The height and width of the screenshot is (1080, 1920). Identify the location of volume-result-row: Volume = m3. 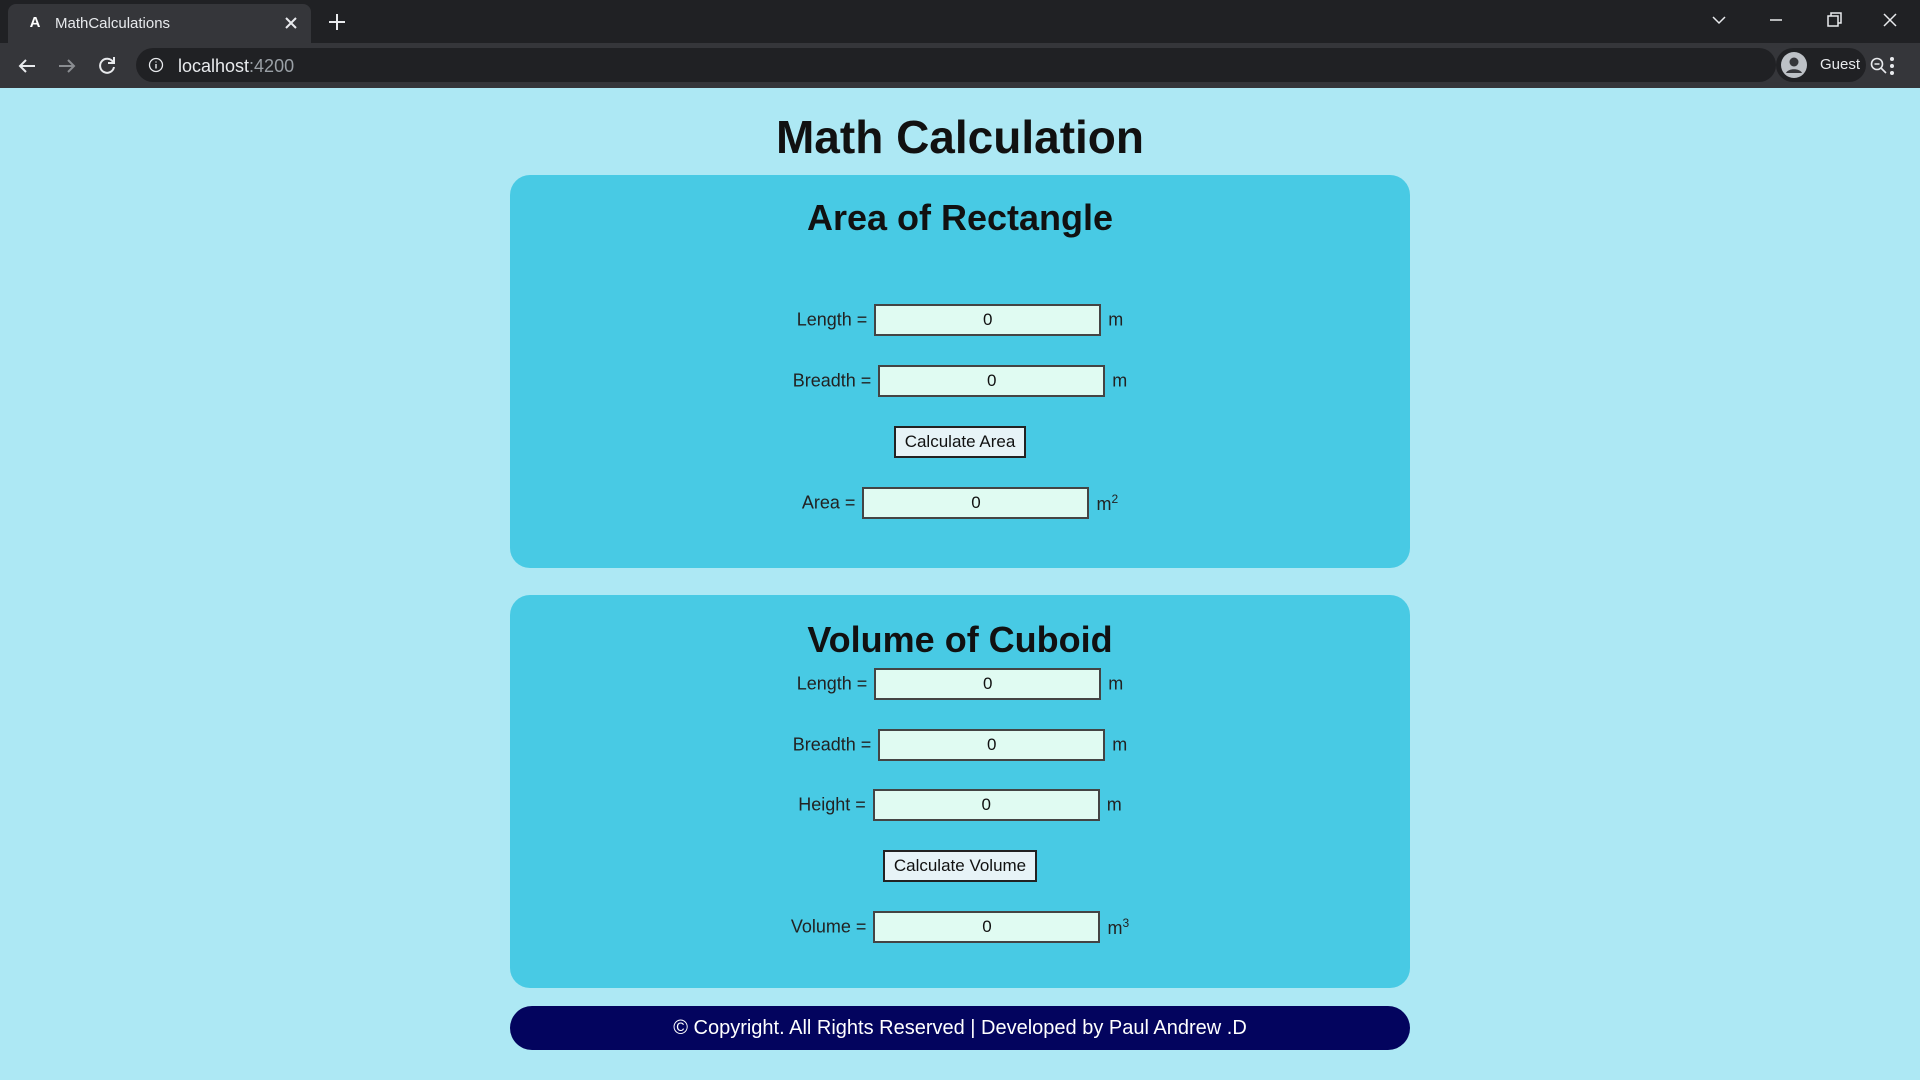
(960, 927).